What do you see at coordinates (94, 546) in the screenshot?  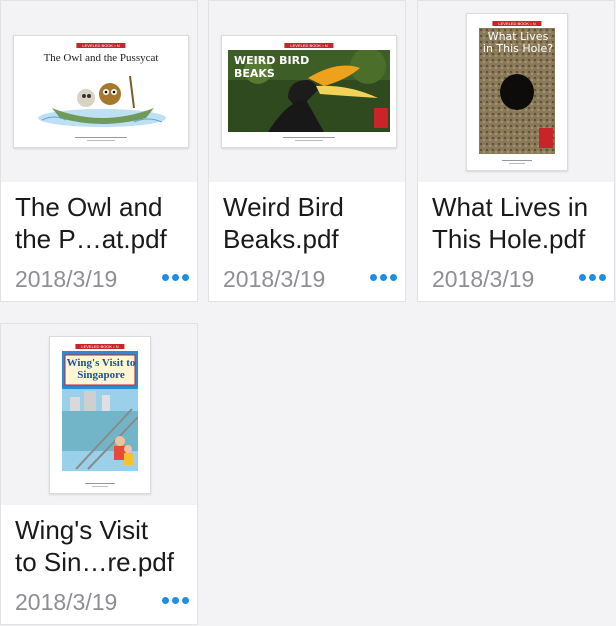 I see `file-name: Wing's Visit to Sin…re.pdf` at bounding box center [94, 546].